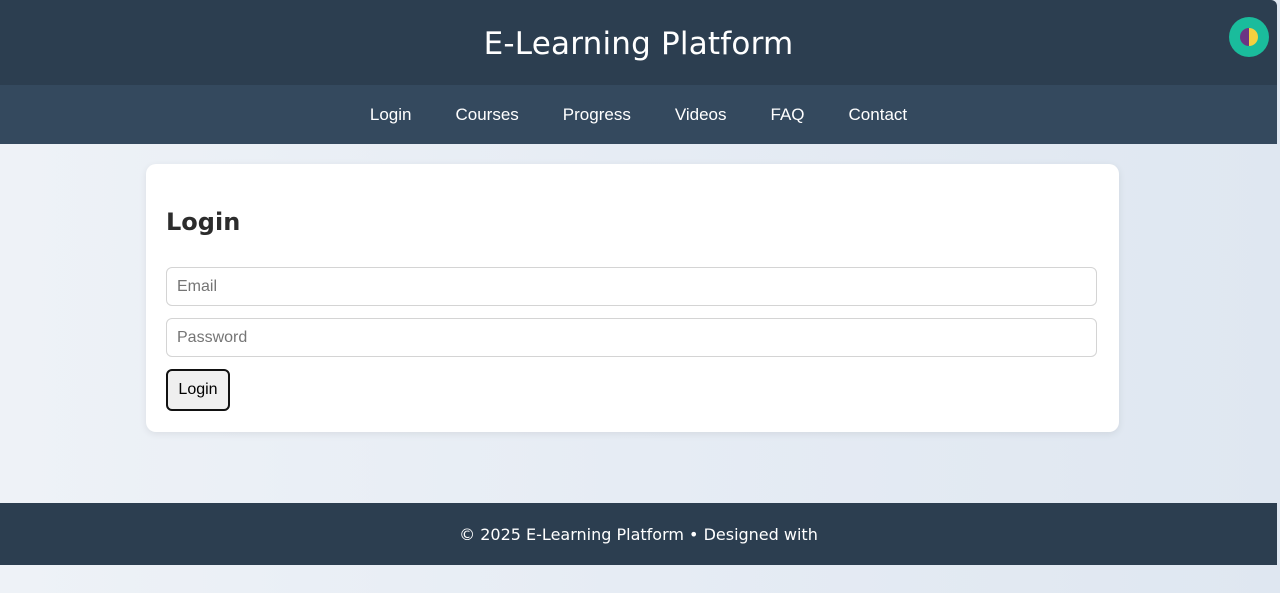  I want to click on nav-item-login: Login, so click(391, 115).